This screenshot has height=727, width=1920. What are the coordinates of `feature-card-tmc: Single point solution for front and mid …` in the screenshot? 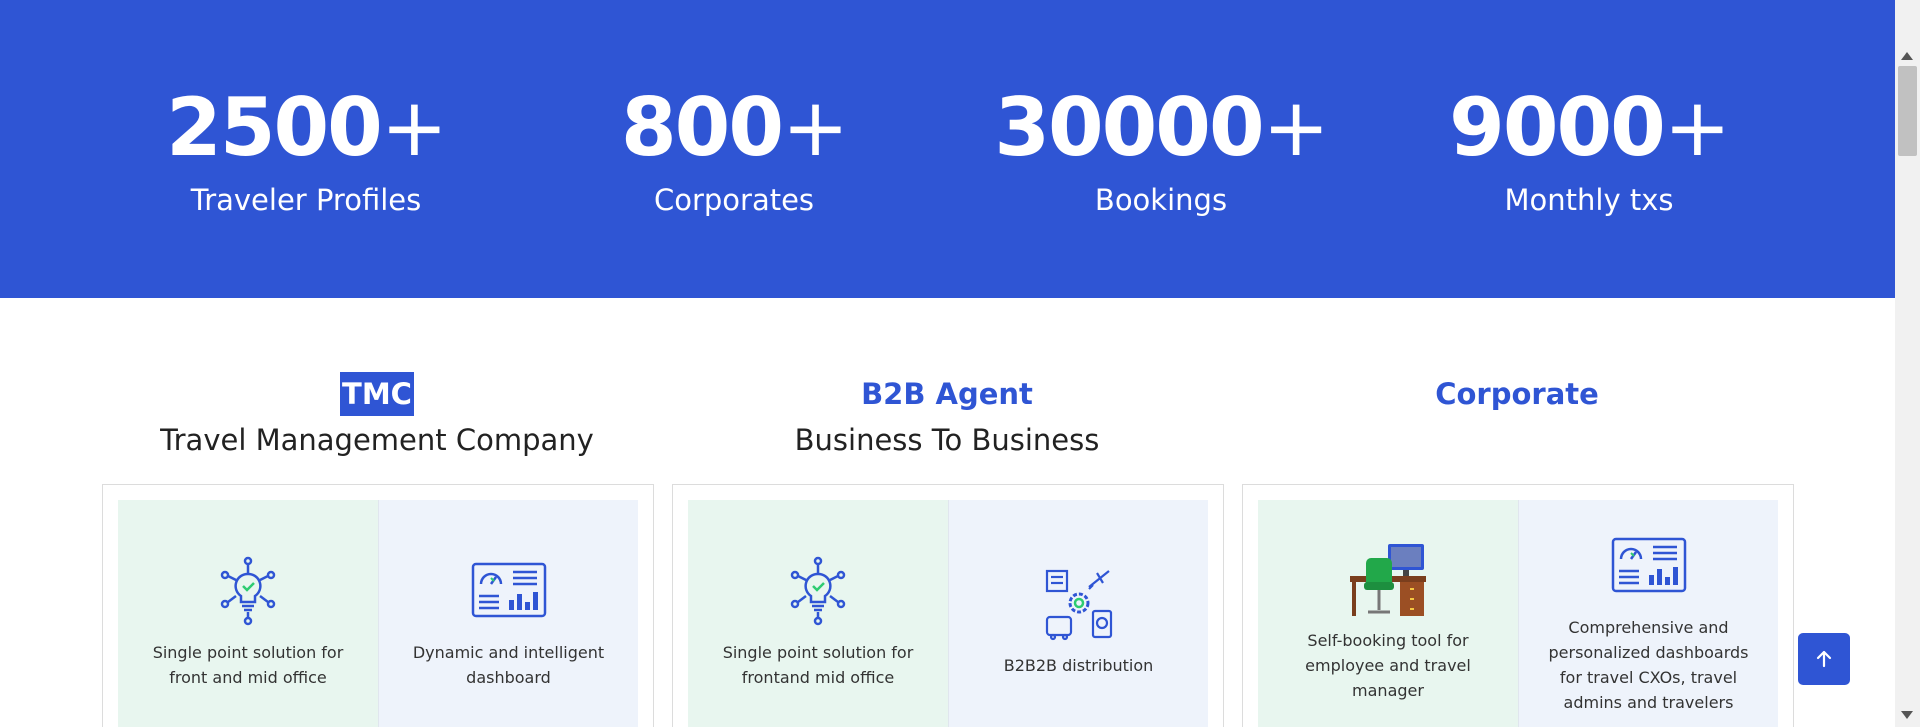 It's located at (378, 605).